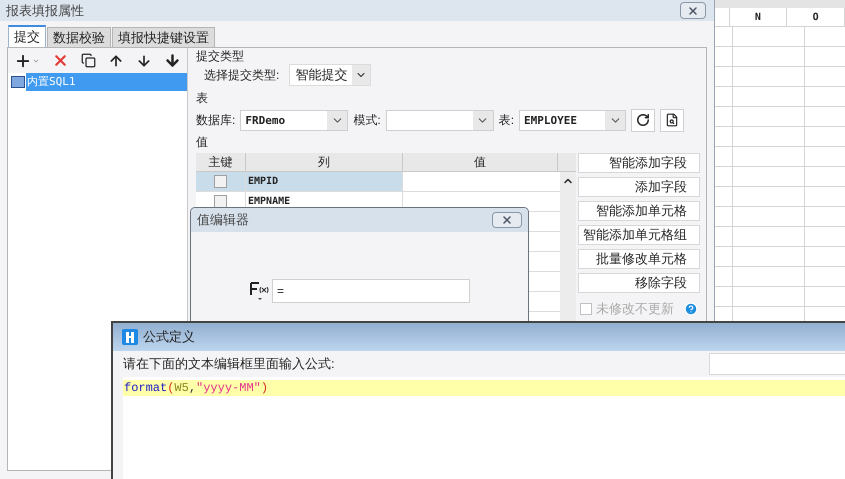  I want to click on table-dropdown: EMPLOYEE, so click(572, 120).